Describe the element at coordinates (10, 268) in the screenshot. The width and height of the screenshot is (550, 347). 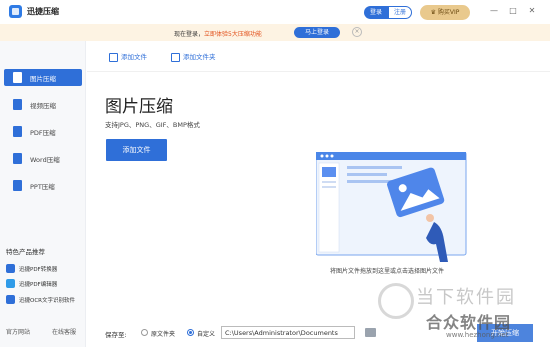
I see `pdf-converter-icon` at that location.